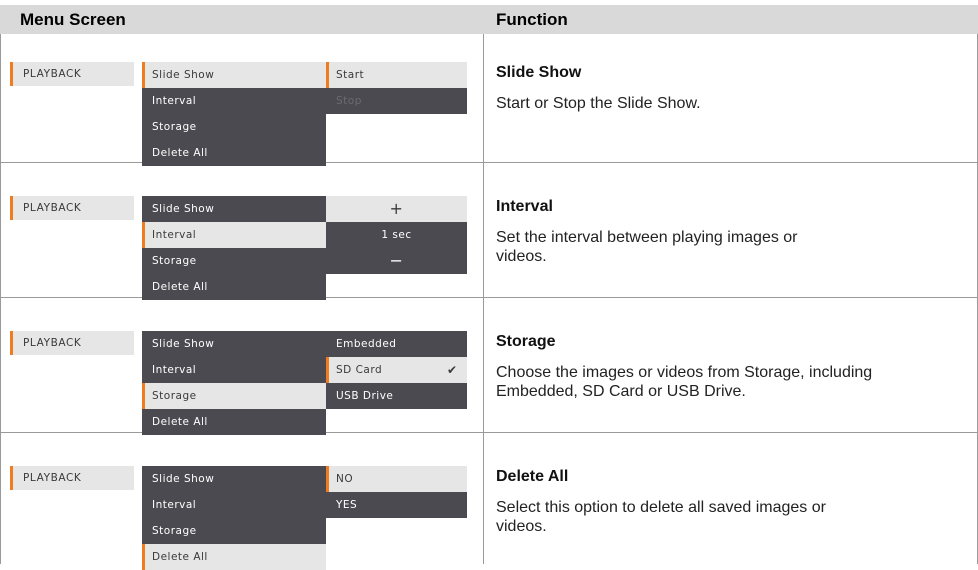  Describe the element at coordinates (349, 101) in the screenshot. I see `option-label: Stop` at that location.